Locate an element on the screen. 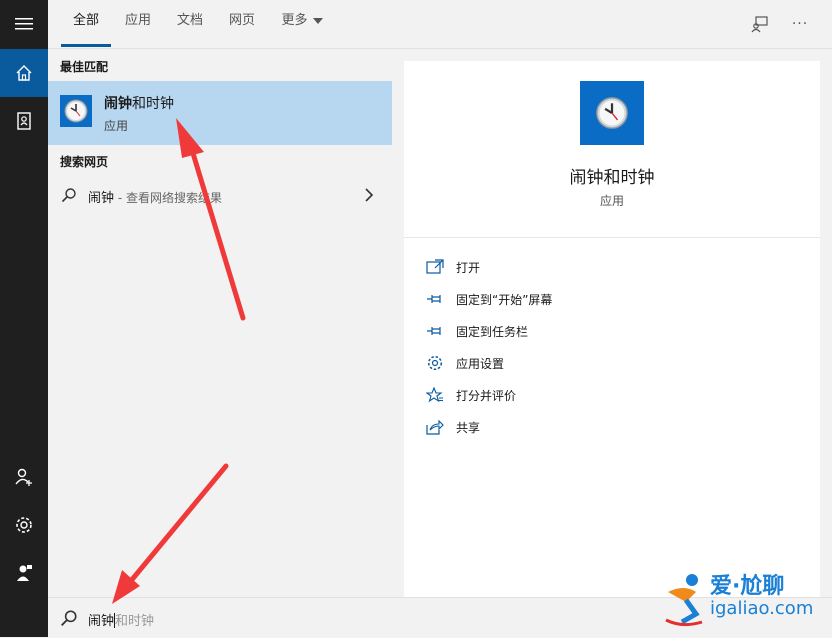  web-search-heading: 搜索网页 is located at coordinates (84, 162).